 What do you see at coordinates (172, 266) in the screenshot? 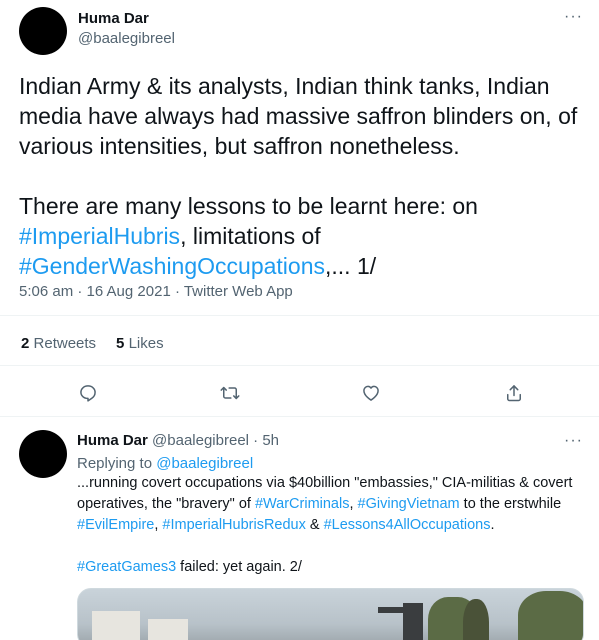
I see `hashtag-link: #GenderWashingOccupations` at bounding box center [172, 266].